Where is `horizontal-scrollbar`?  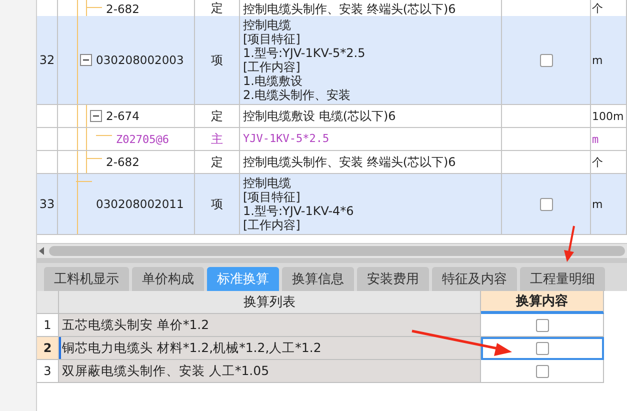
horizontal-scrollbar is located at coordinates (332, 250).